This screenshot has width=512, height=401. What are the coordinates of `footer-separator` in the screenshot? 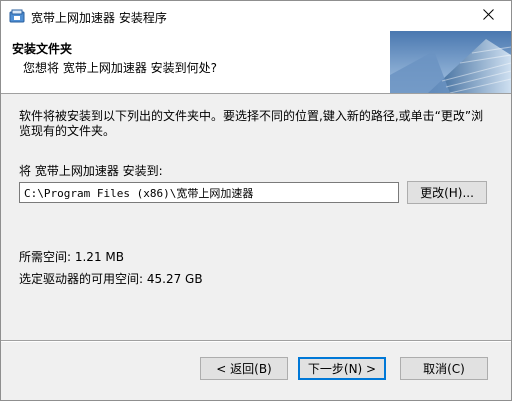 It's located at (256, 341).